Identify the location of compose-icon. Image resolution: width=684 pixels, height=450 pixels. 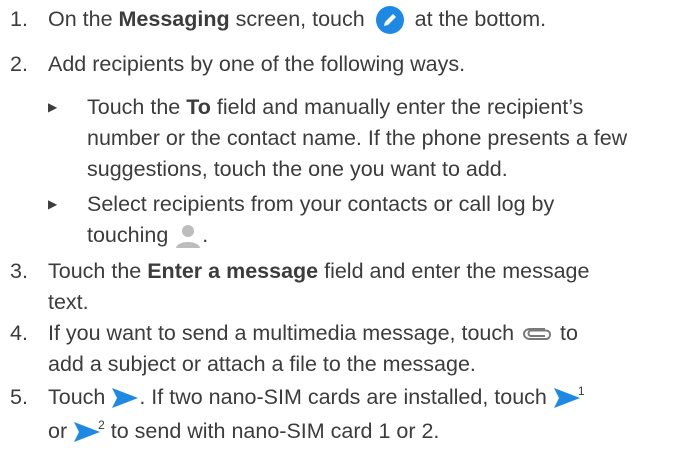
(389, 20).